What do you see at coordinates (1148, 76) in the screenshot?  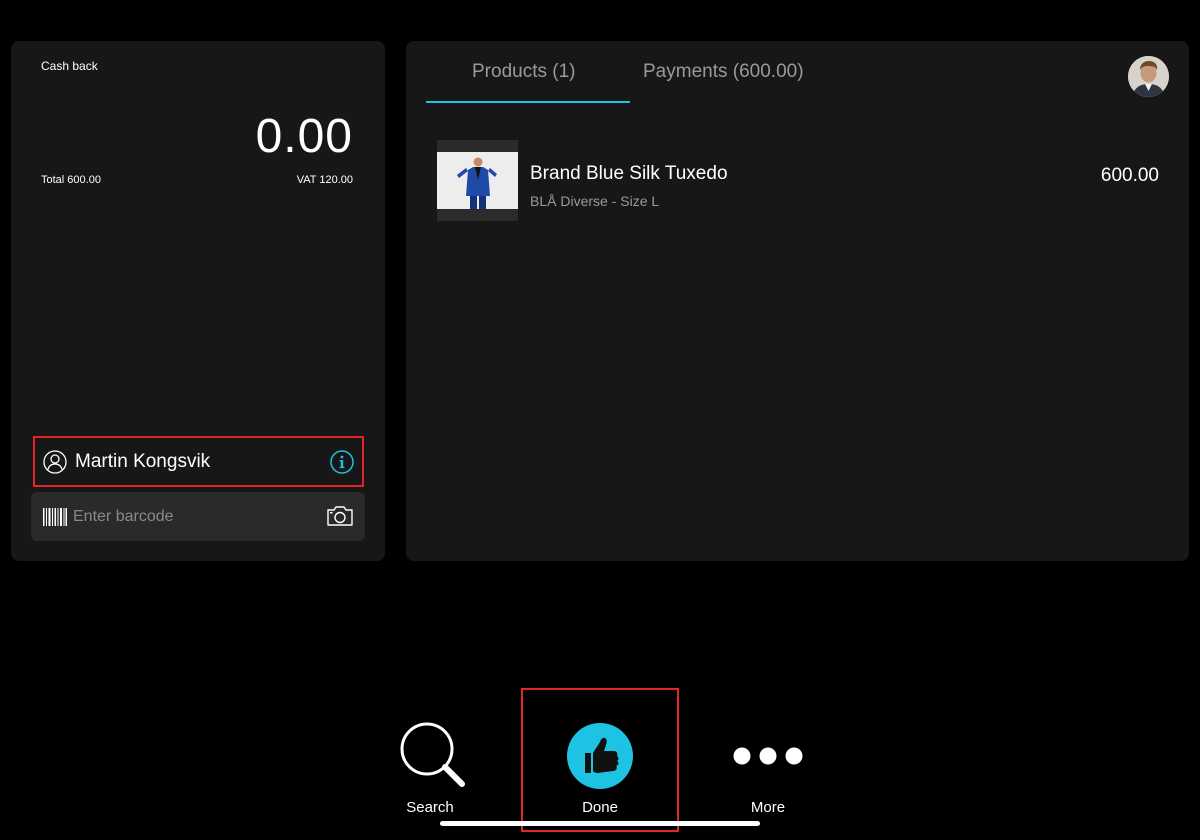 I see `avatar` at bounding box center [1148, 76].